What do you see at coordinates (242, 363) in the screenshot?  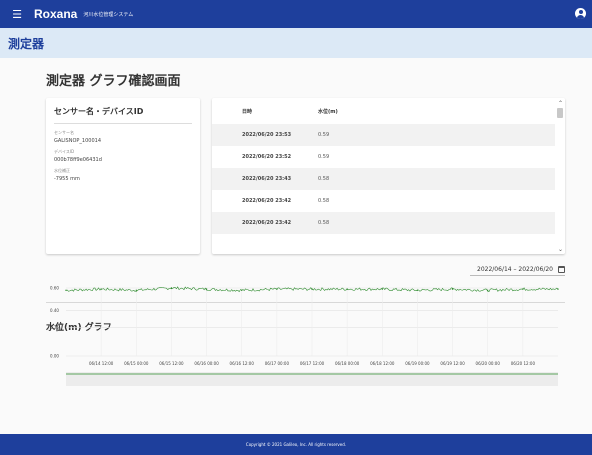 I see `x-tick-label: 06/16 12:00` at bounding box center [242, 363].